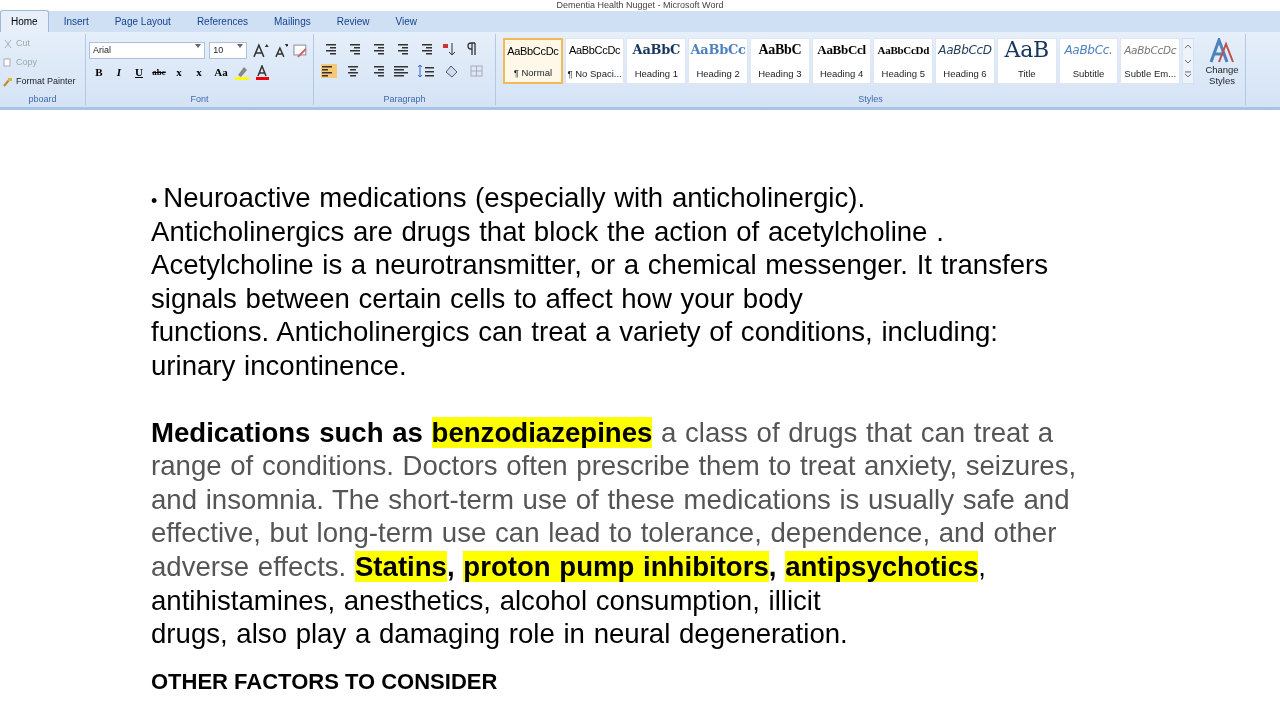 This screenshot has width=1280, height=720. Describe the element at coordinates (1222, 51) in the screenshot. I see `styles-icon` at that location.